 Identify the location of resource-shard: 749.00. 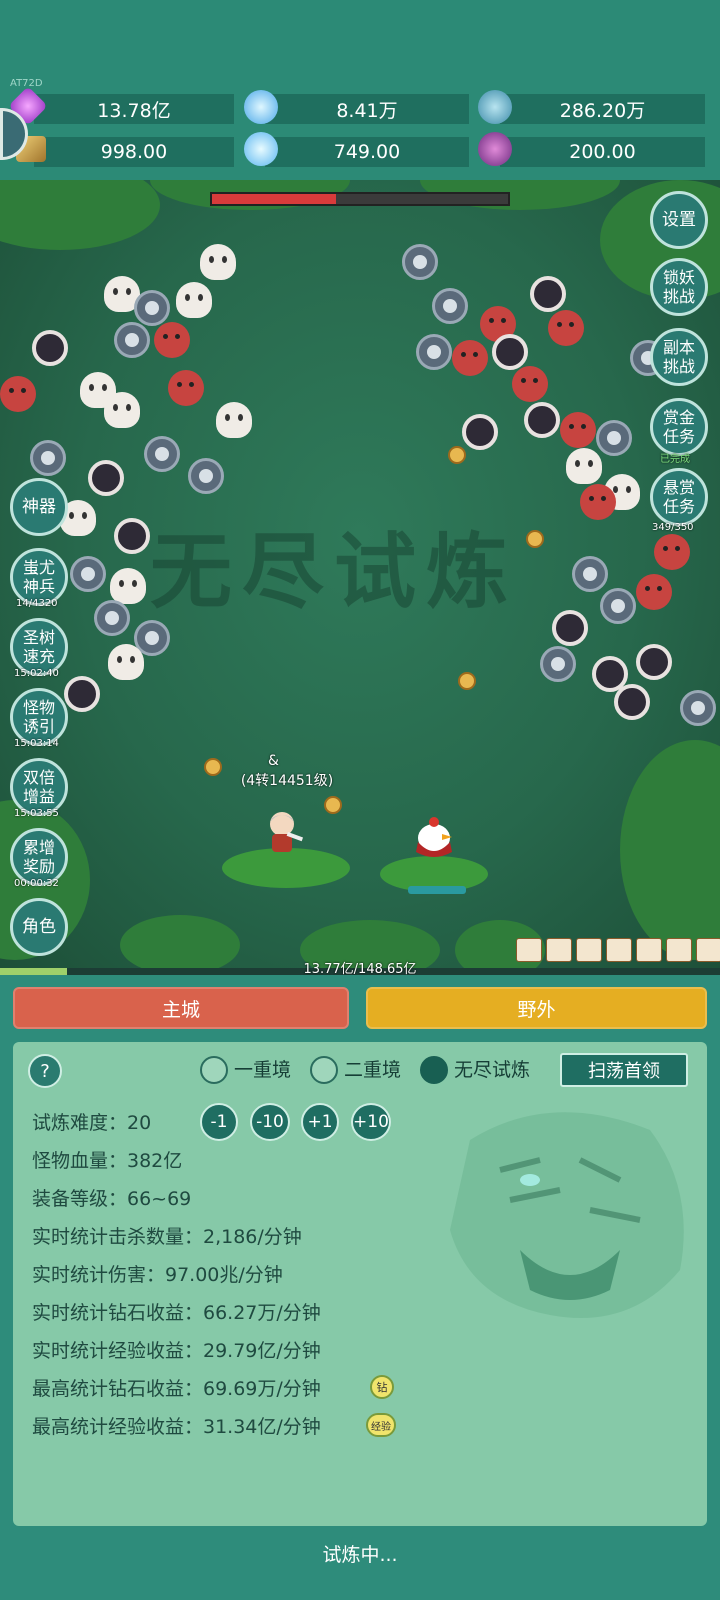
(367, 152).